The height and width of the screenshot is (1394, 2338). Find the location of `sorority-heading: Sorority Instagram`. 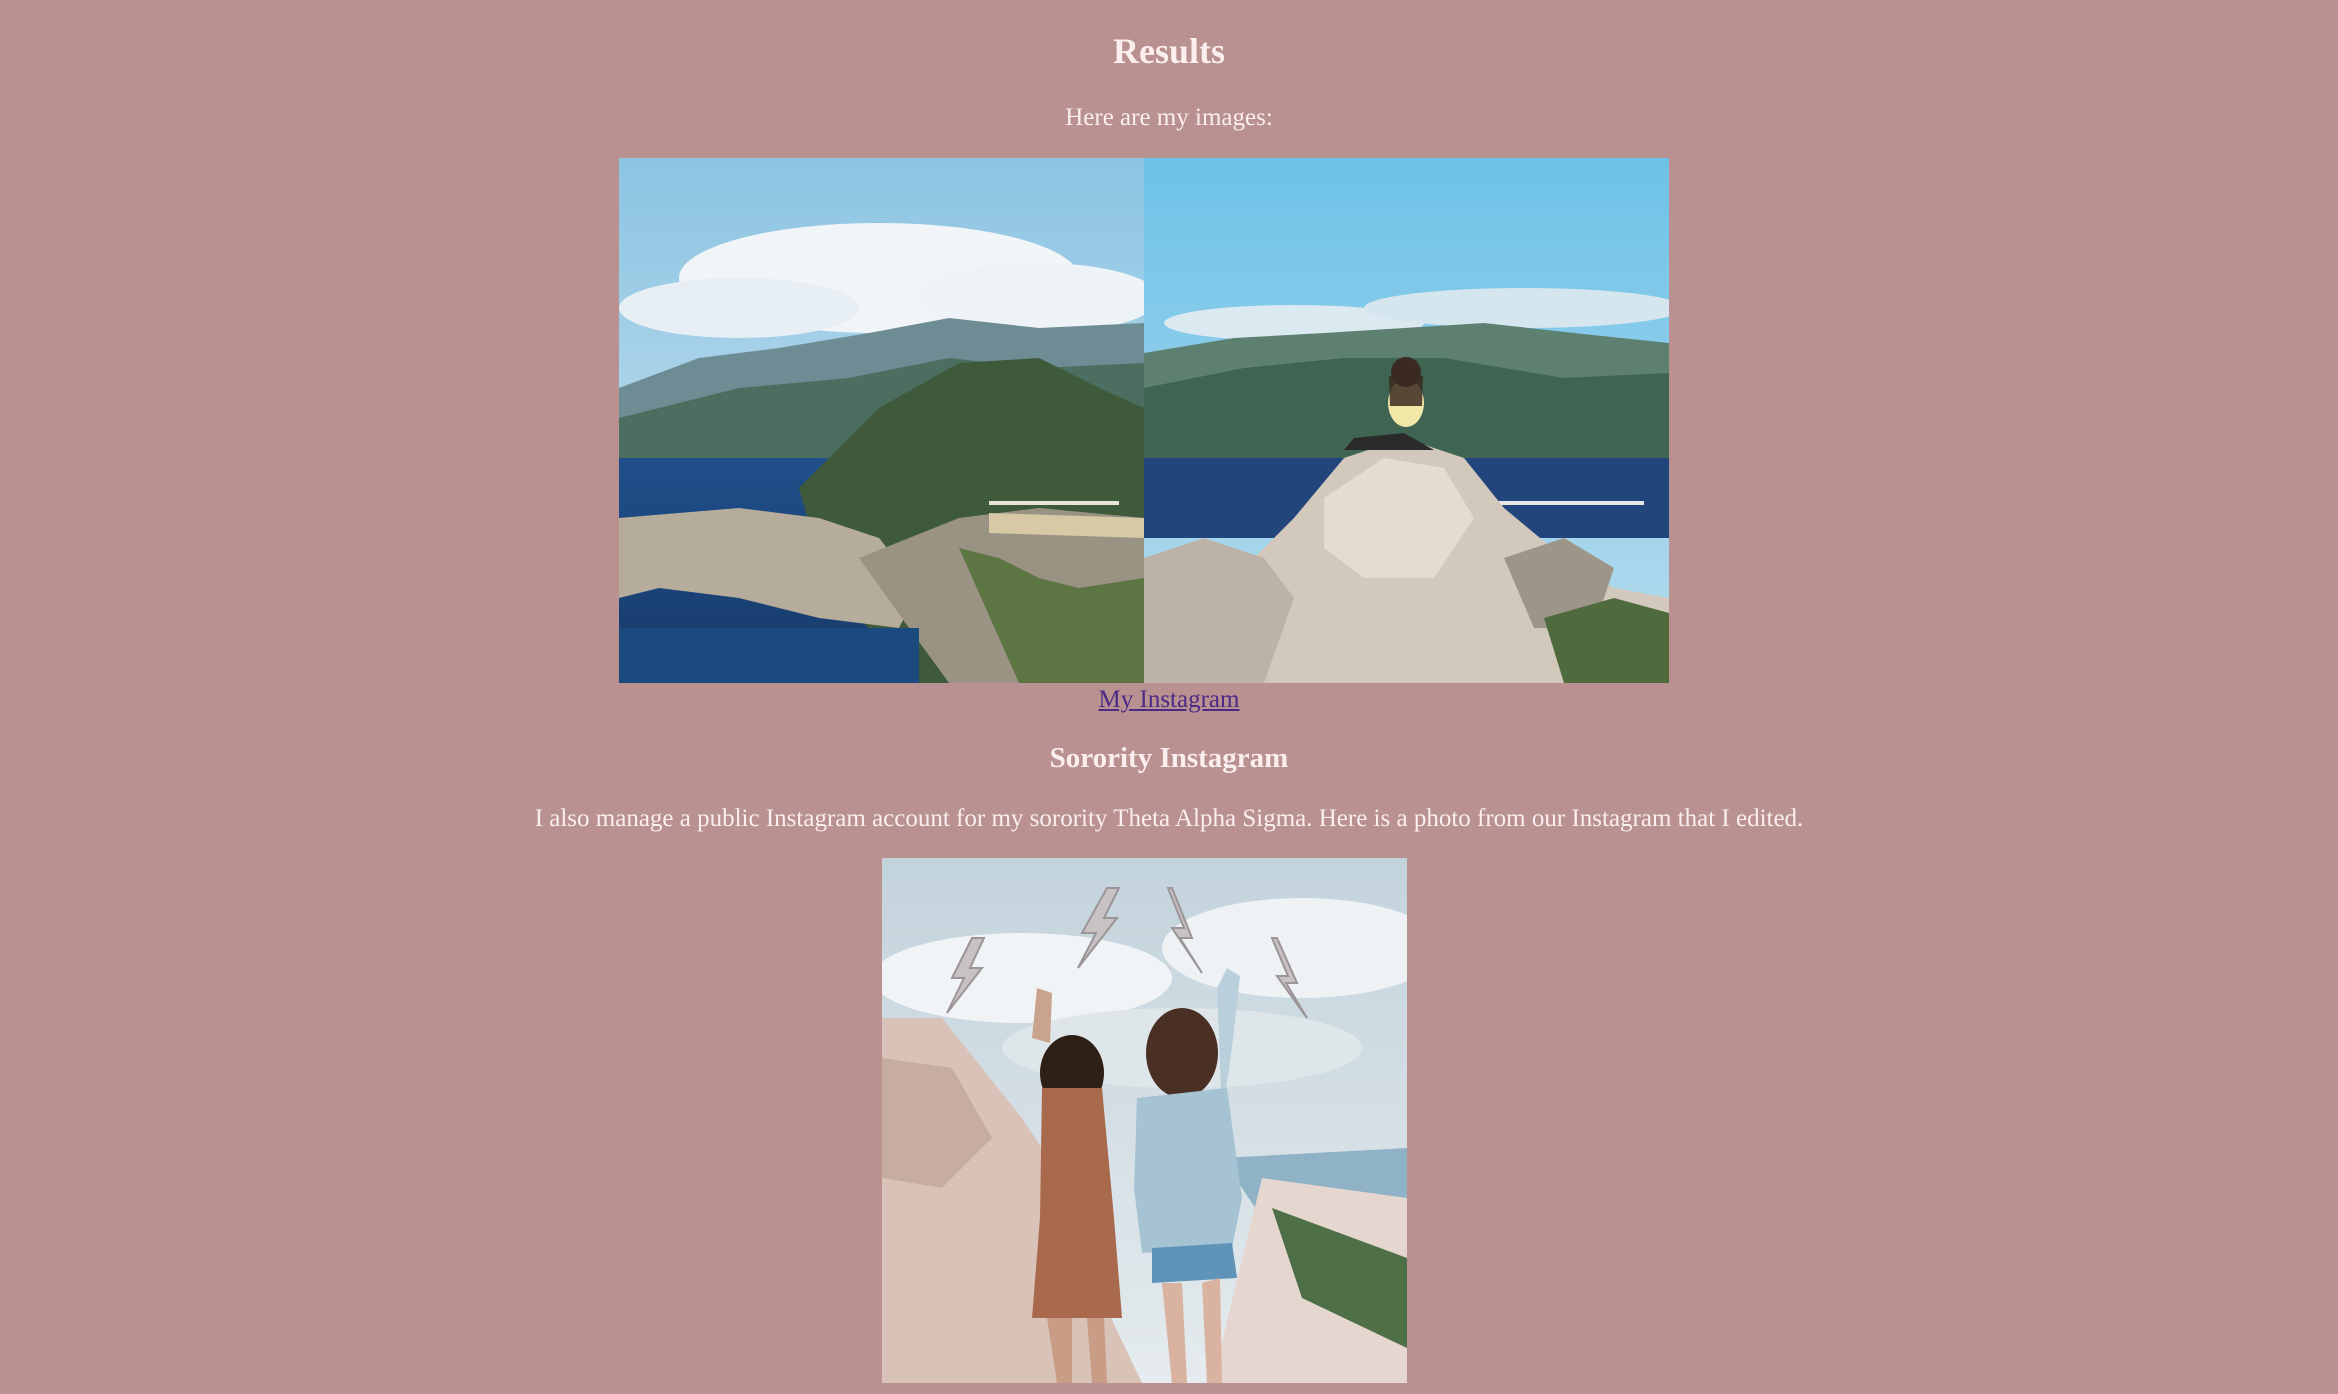

sorority-heading: Sorority Instagram is located at coordinates (1169, 758).